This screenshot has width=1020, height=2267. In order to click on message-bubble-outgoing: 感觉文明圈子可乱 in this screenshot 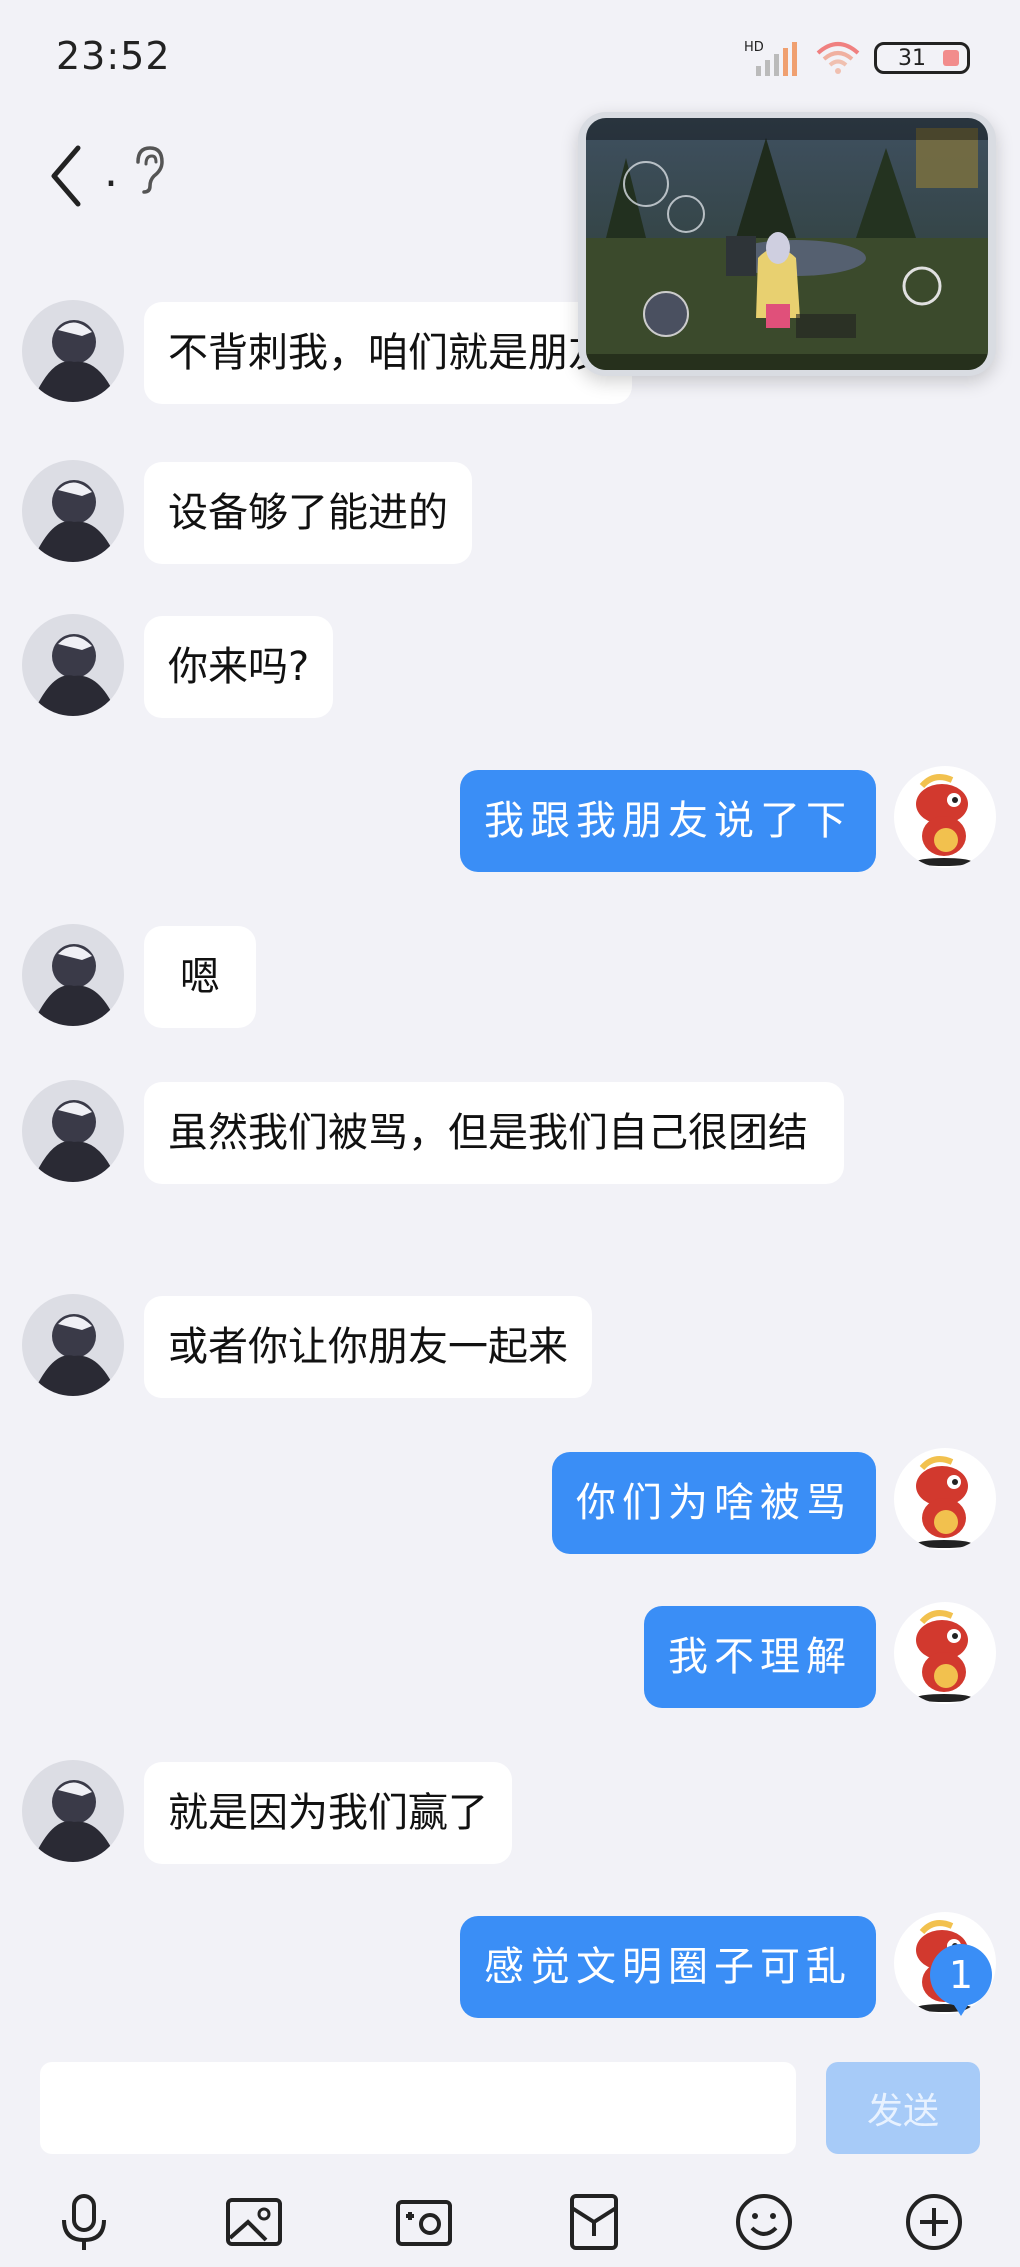, I will do `click(668, 1967)`.